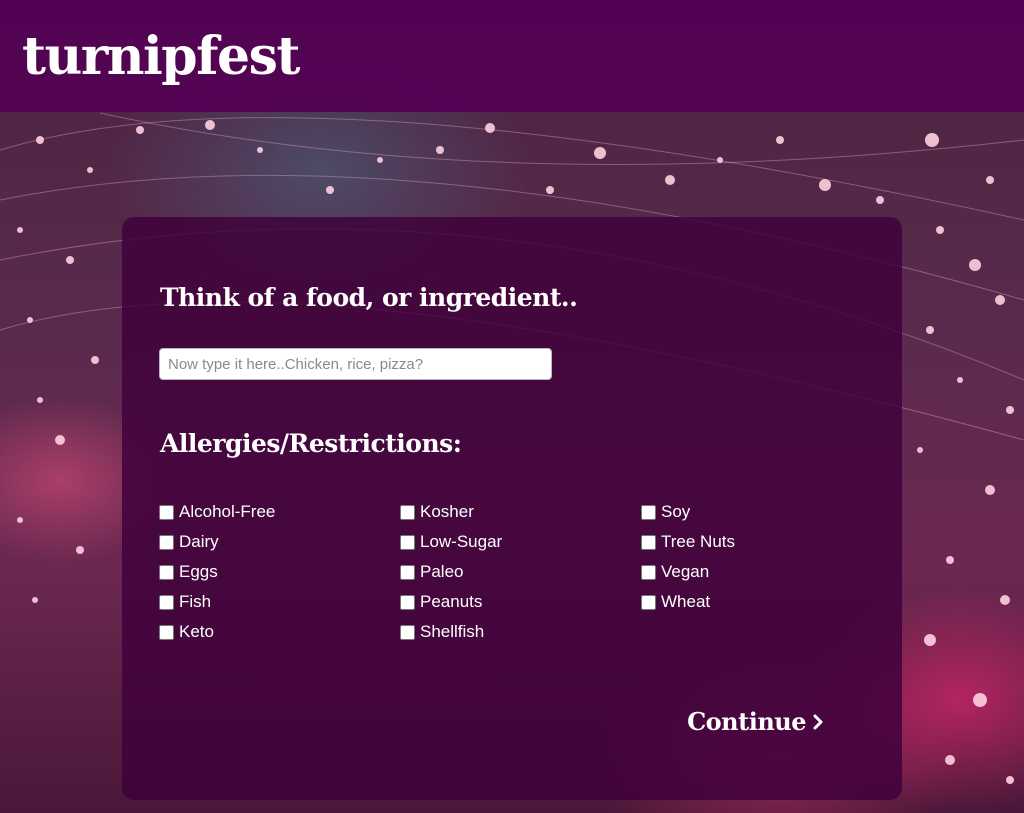  I want to click on option-label: Low-Sugar, so click(461, 541).